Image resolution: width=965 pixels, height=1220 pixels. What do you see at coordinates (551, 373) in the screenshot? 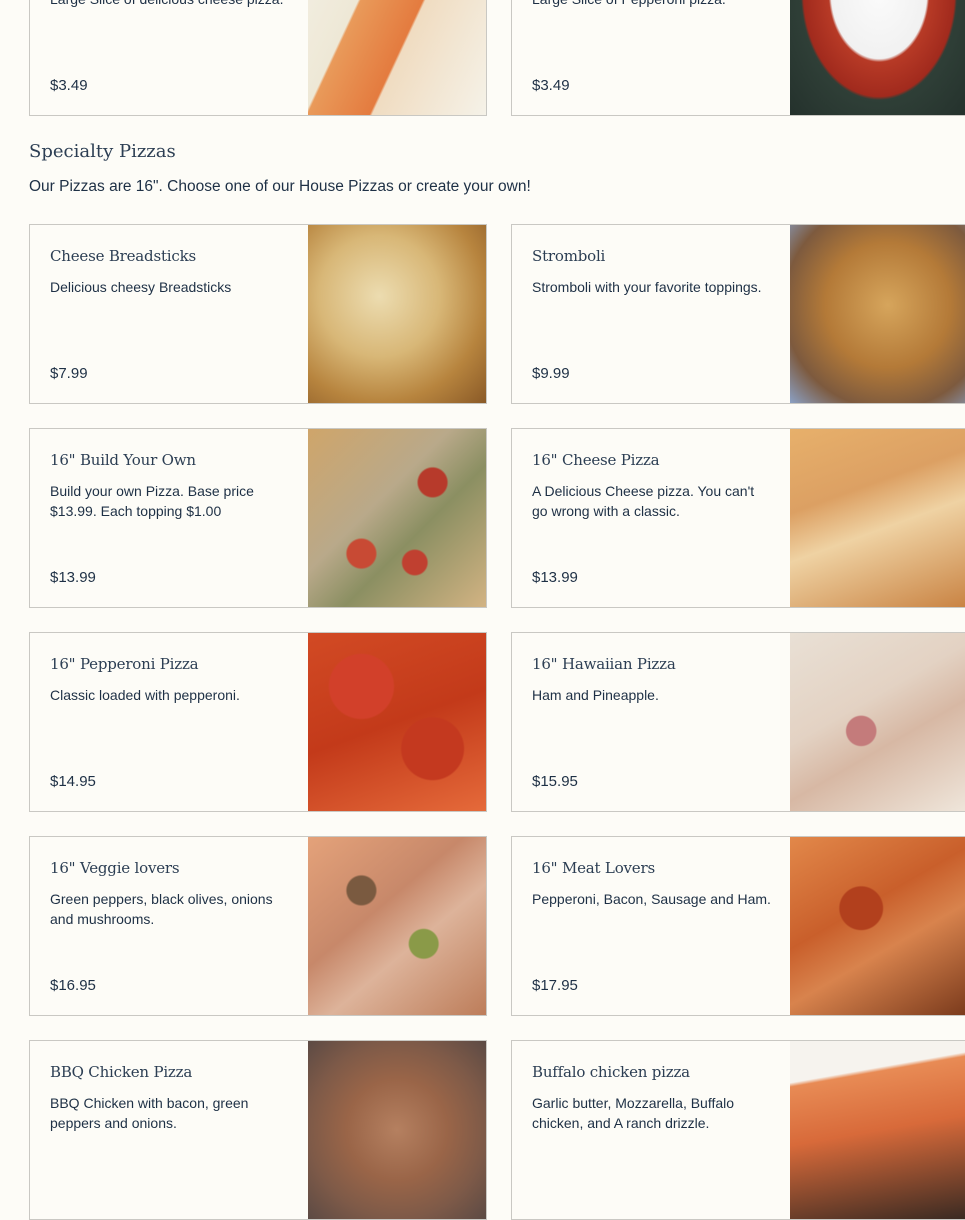
I see `menu-item-price: $9.99` at bounding box center [551, 373].